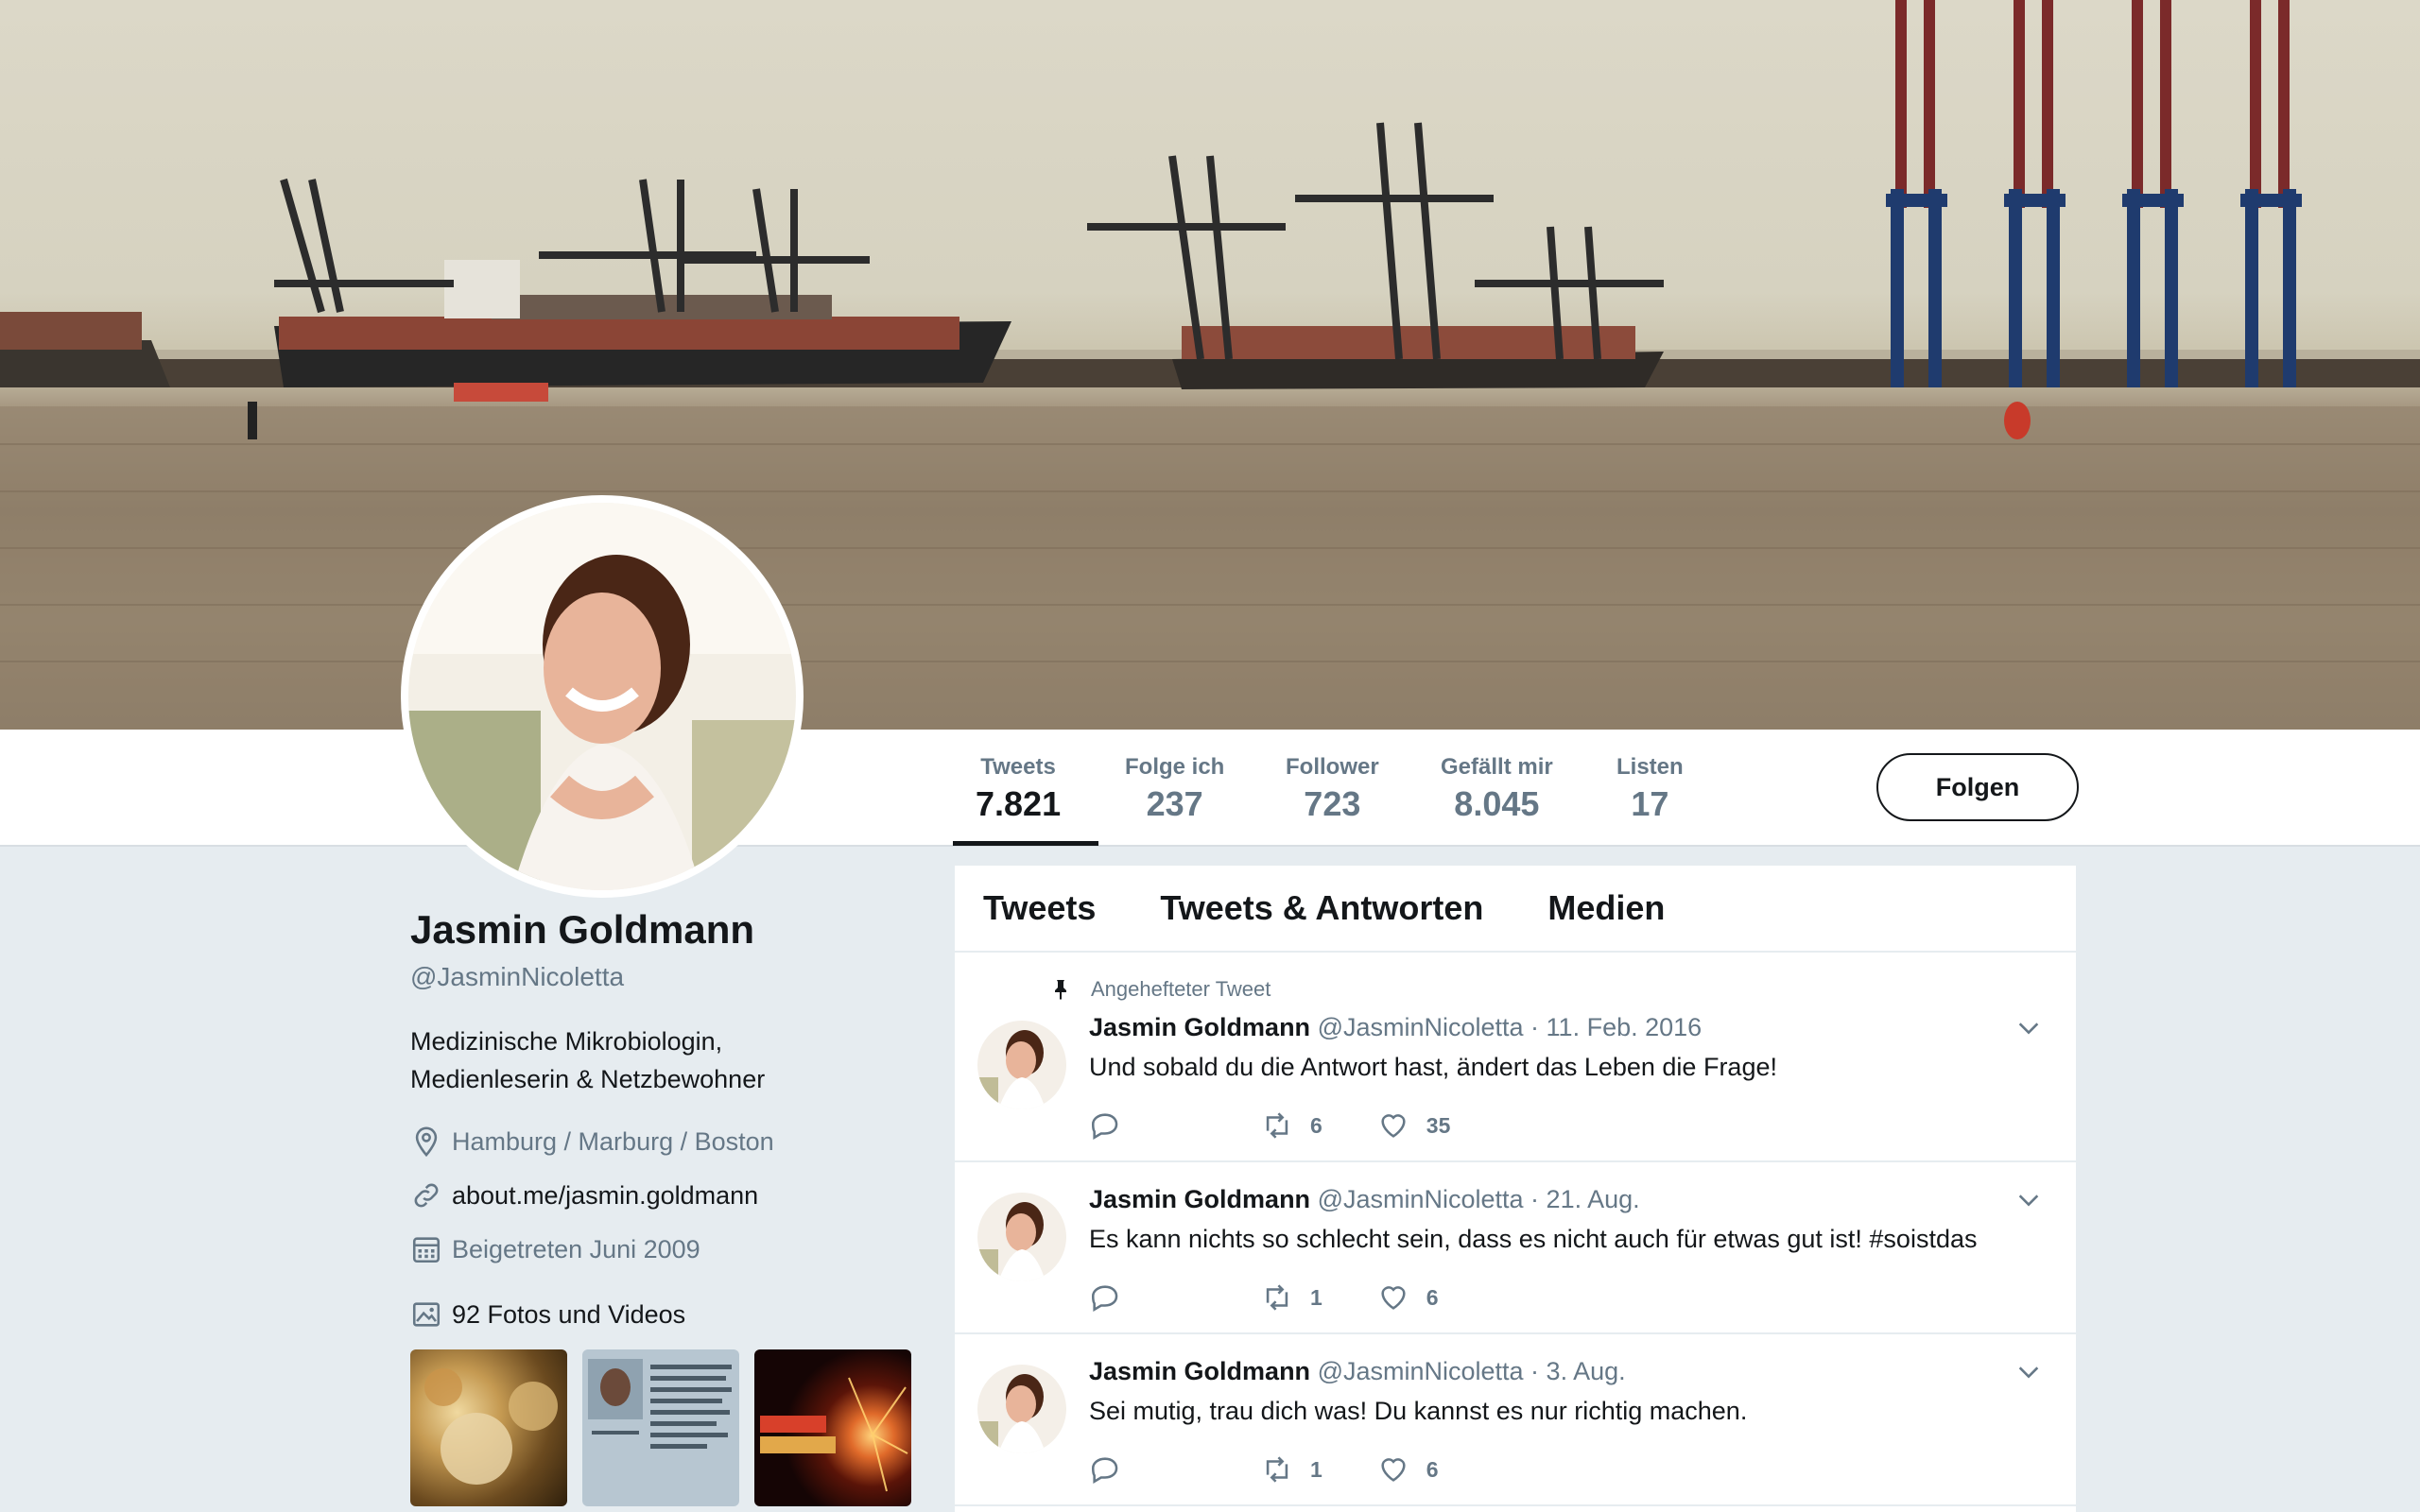  I want to click on stat-followers: Follower 723, so click(1332, 789).